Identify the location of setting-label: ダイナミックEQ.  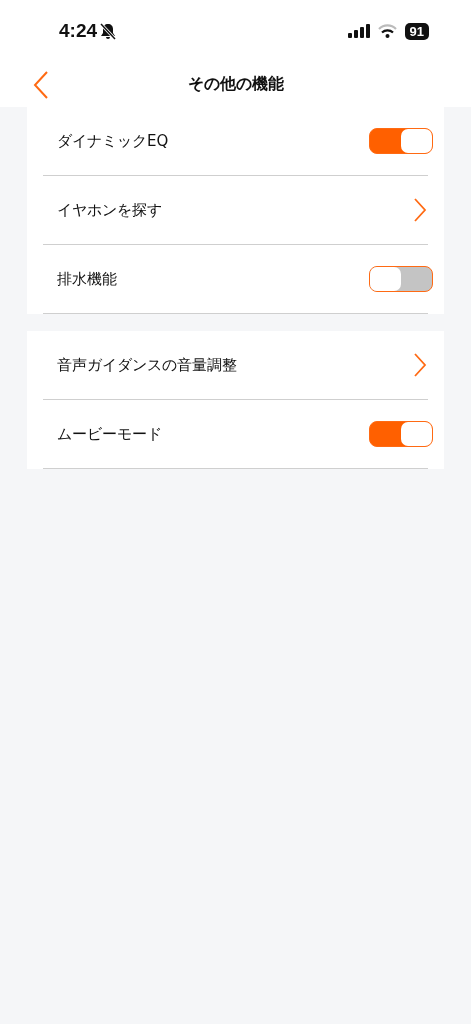
(113, 141).